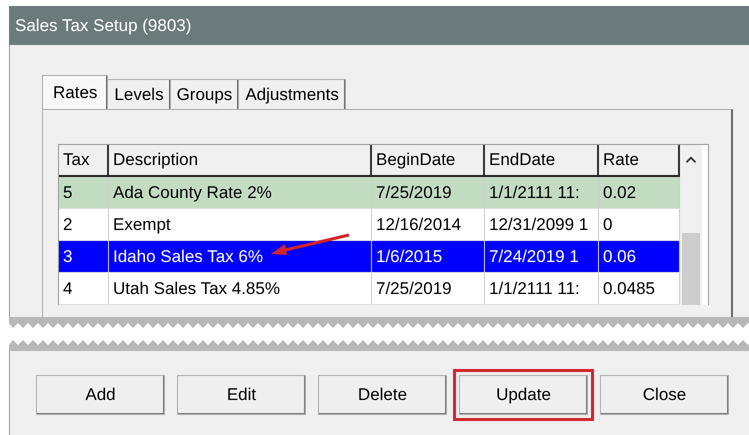 This screenshot has width=749, height=435. Describe the element at coordinates (691, 160) in the screenshot. I see `scroll-up-icon` at that location.